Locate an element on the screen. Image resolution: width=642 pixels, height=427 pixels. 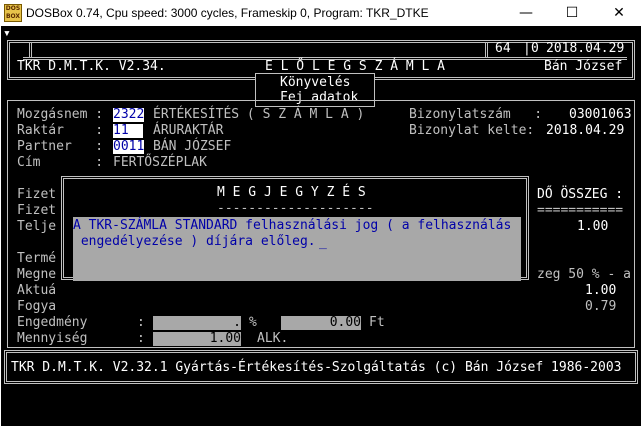
payment-label-1: Fizet is located at coordinates (37, 194).